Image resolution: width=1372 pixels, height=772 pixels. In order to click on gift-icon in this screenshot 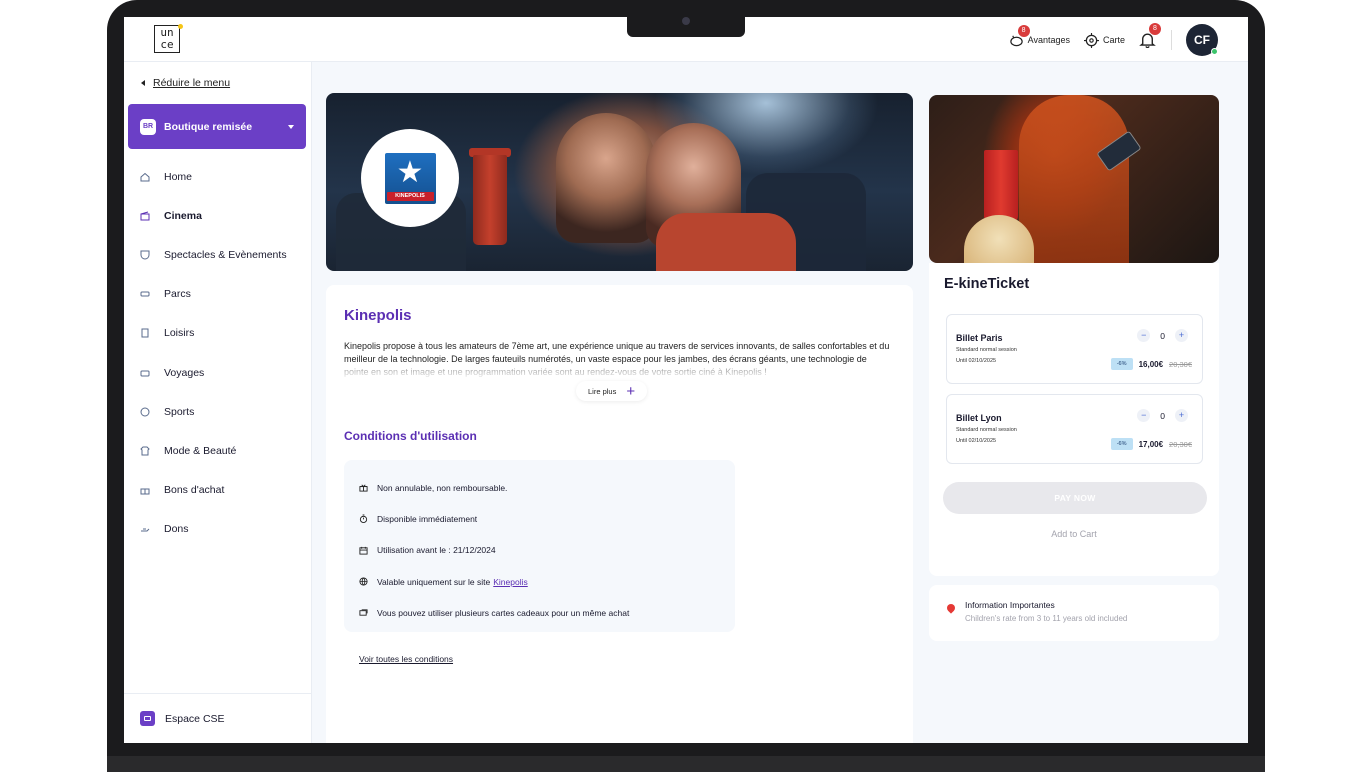, I will do `click(145, 490)`.